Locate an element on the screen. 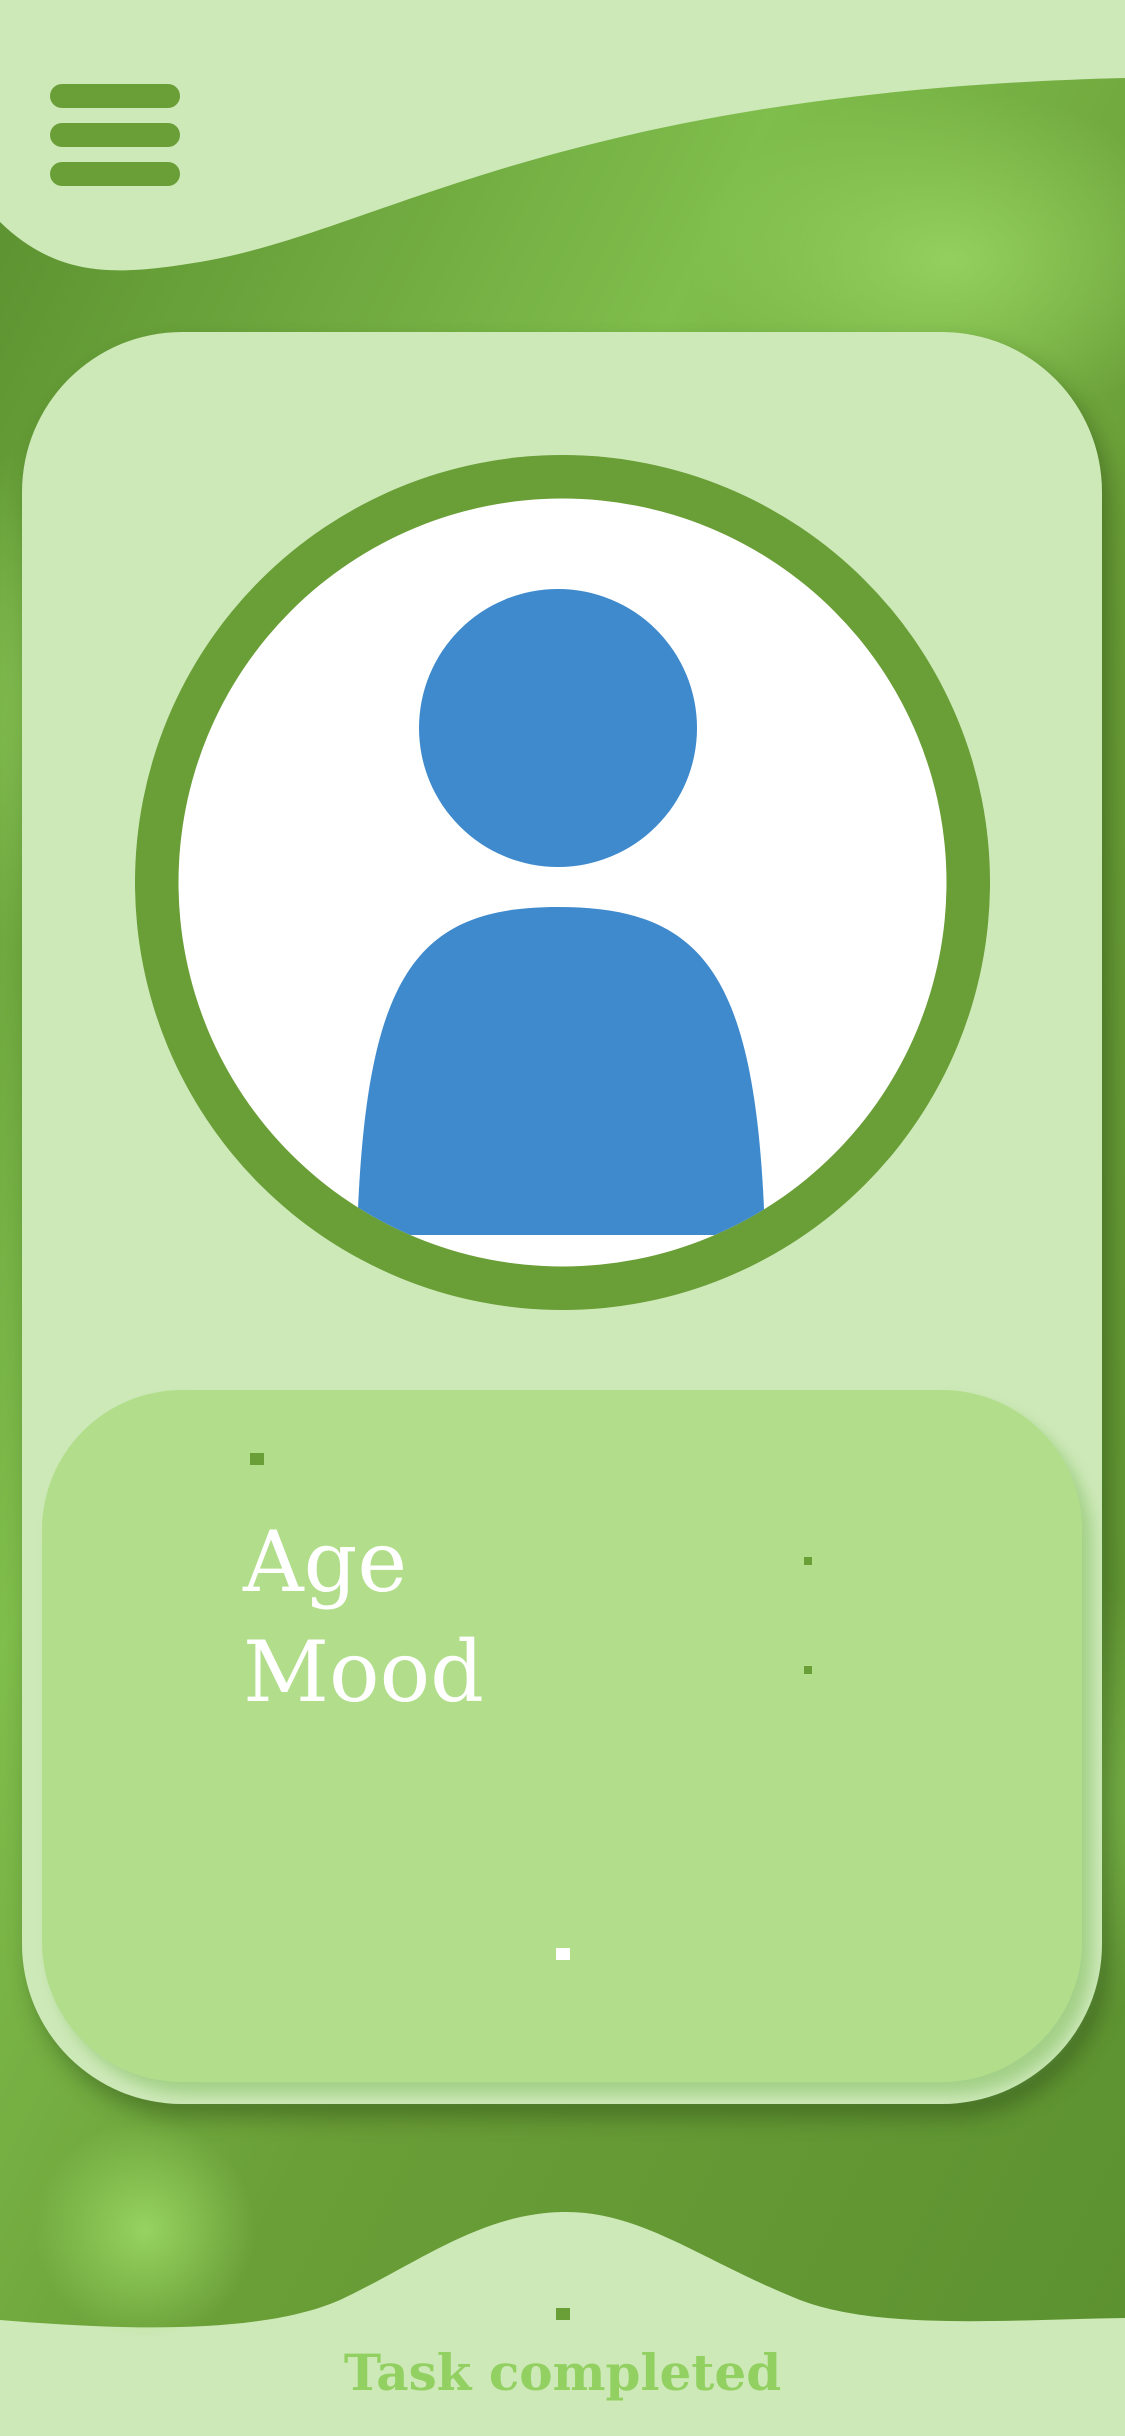 Image resolution: width=1125 pixels, height=2436 pixels. menu-button is located at coordinates (115, 135).